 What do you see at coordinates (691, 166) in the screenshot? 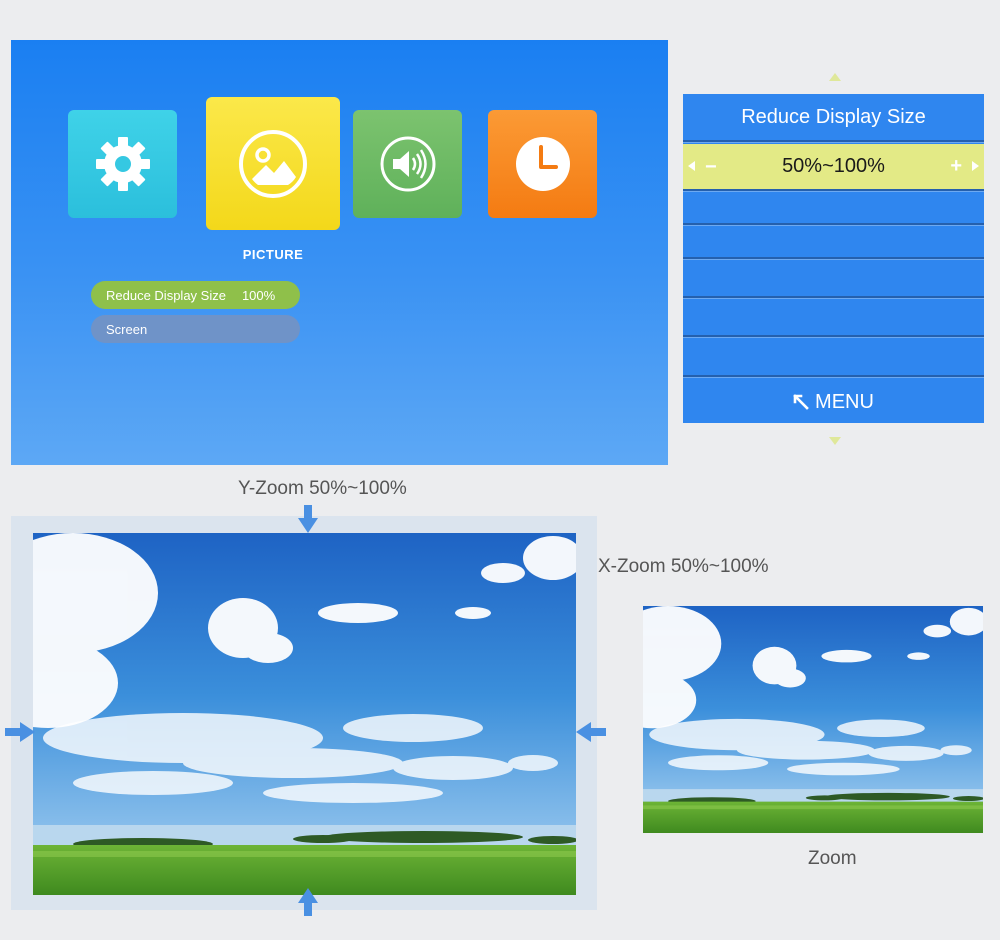
I see `left-arrow-icon` at bounding box center [691, 166].